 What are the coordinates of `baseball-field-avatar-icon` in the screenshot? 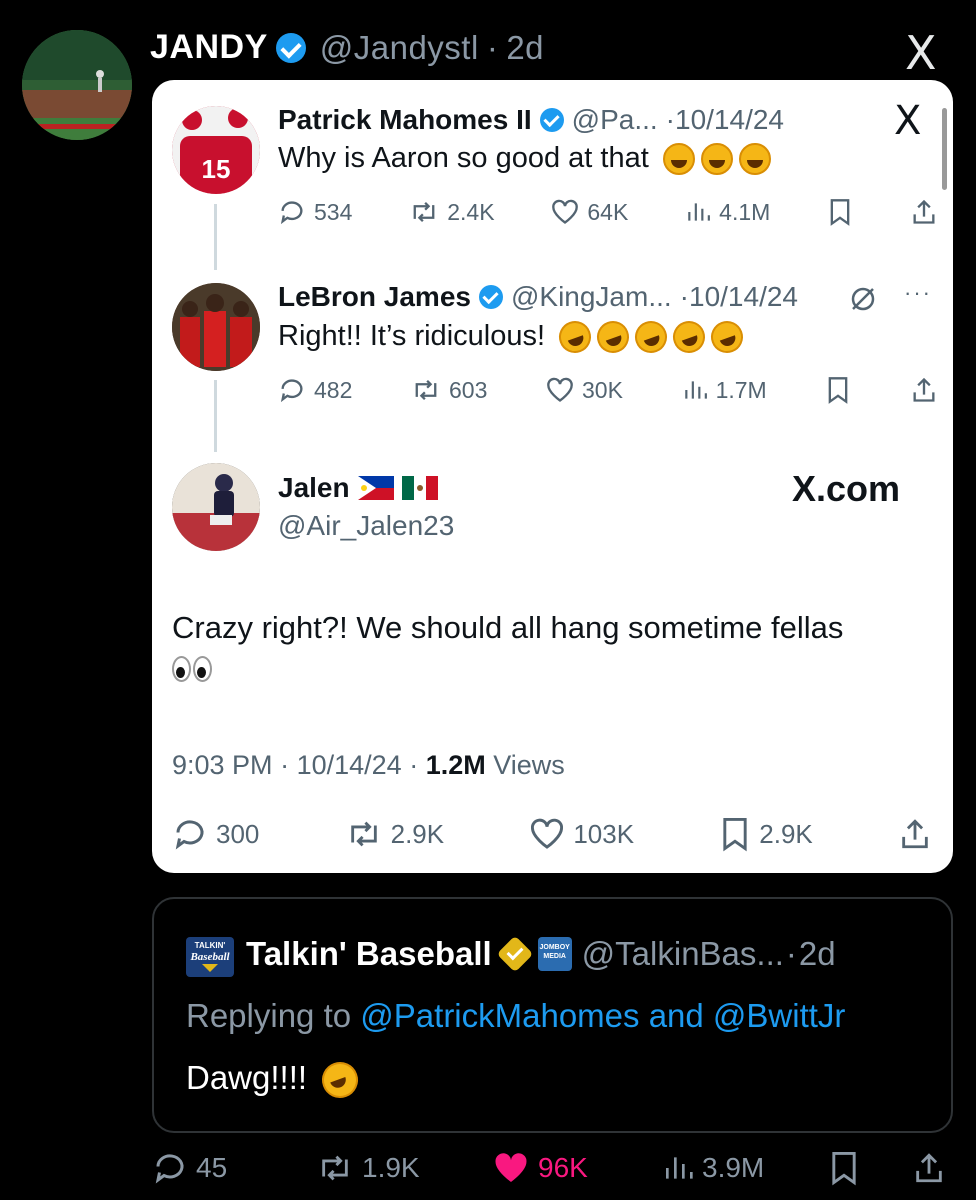 It's located at (77, 85).